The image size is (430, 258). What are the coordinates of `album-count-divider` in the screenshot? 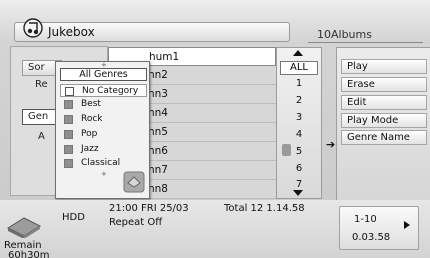 It's located at (365, 42).